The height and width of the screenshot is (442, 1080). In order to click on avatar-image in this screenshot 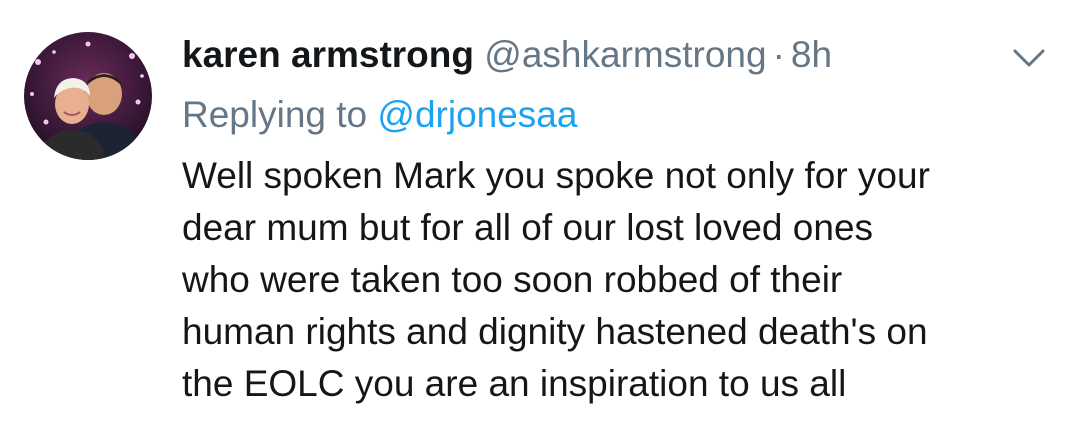, I will do `click(88, 96)`.